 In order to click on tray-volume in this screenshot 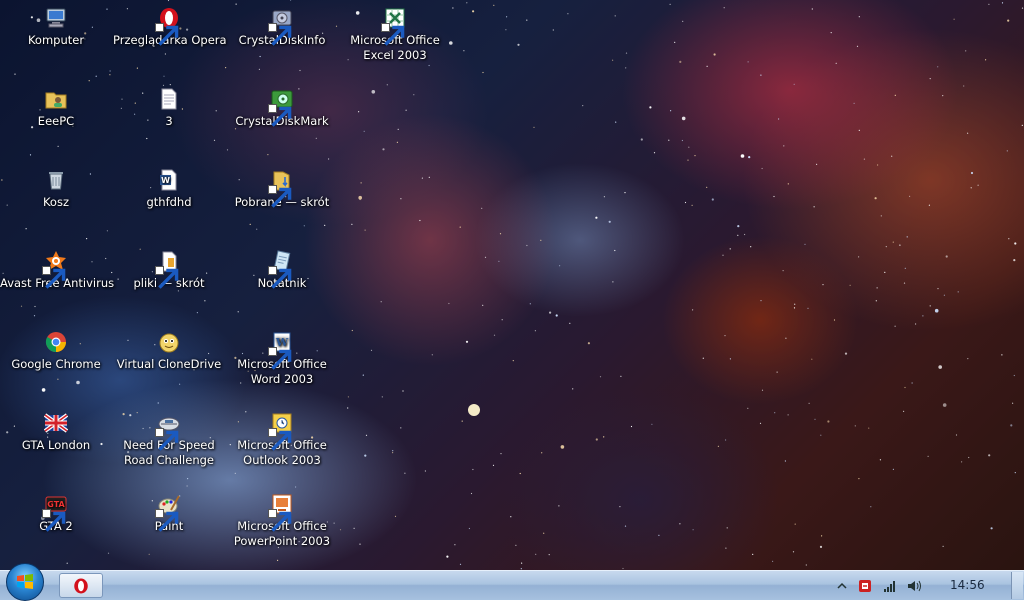, I will do `click(914, 586)`.